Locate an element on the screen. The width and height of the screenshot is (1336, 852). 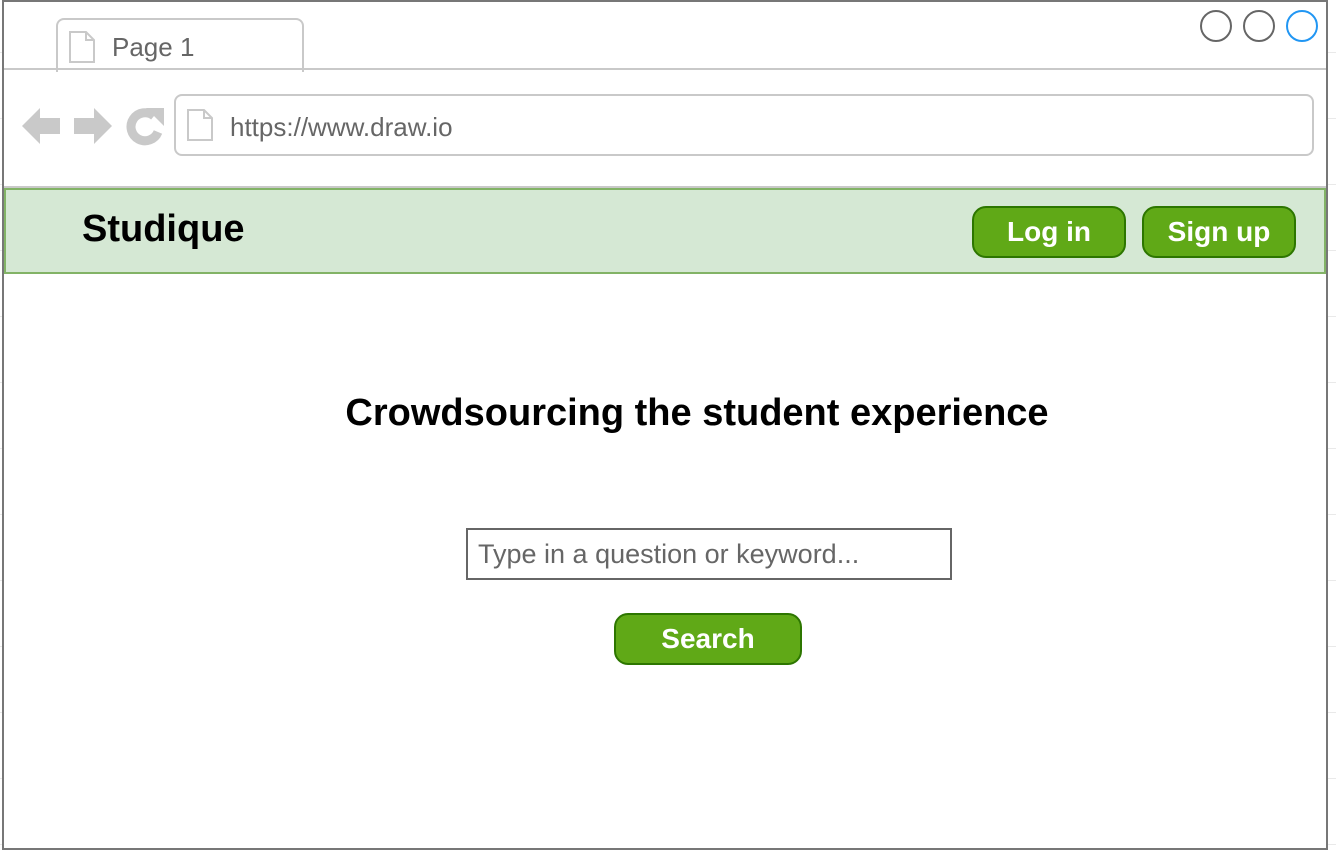
search-button: Search is located at coordinates (708, 639).